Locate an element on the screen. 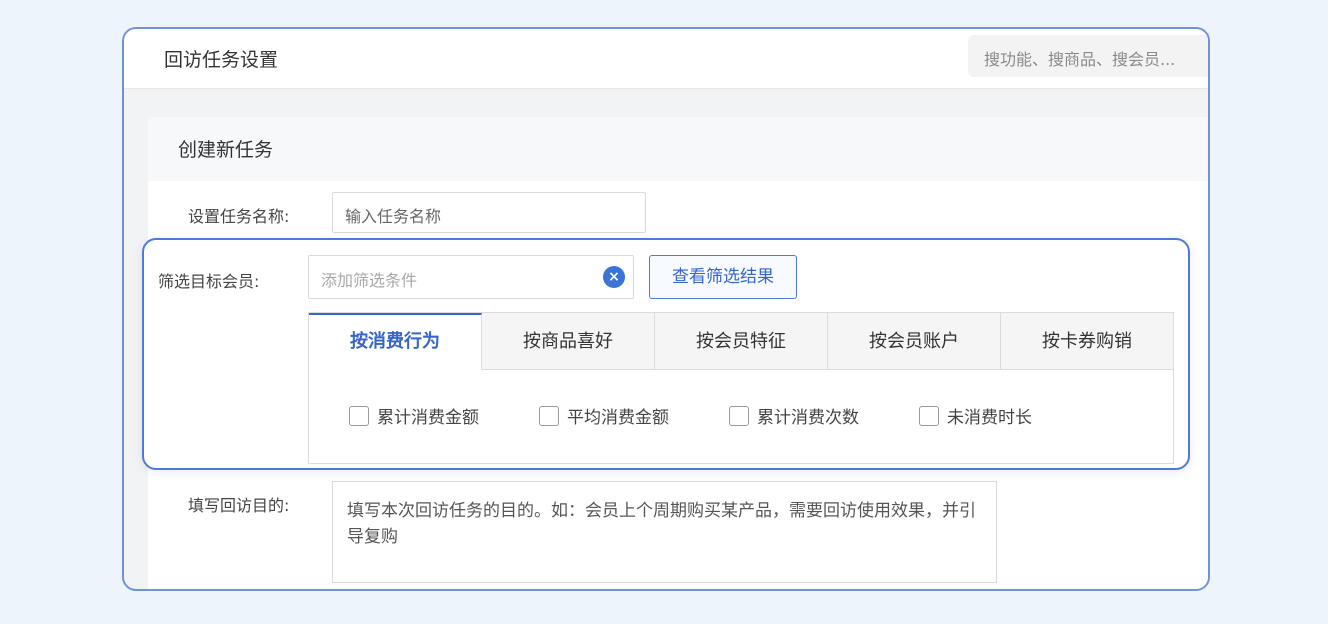  checkbox-item-average-amount: 平均消费金额 is located at coordinates (604, 415).